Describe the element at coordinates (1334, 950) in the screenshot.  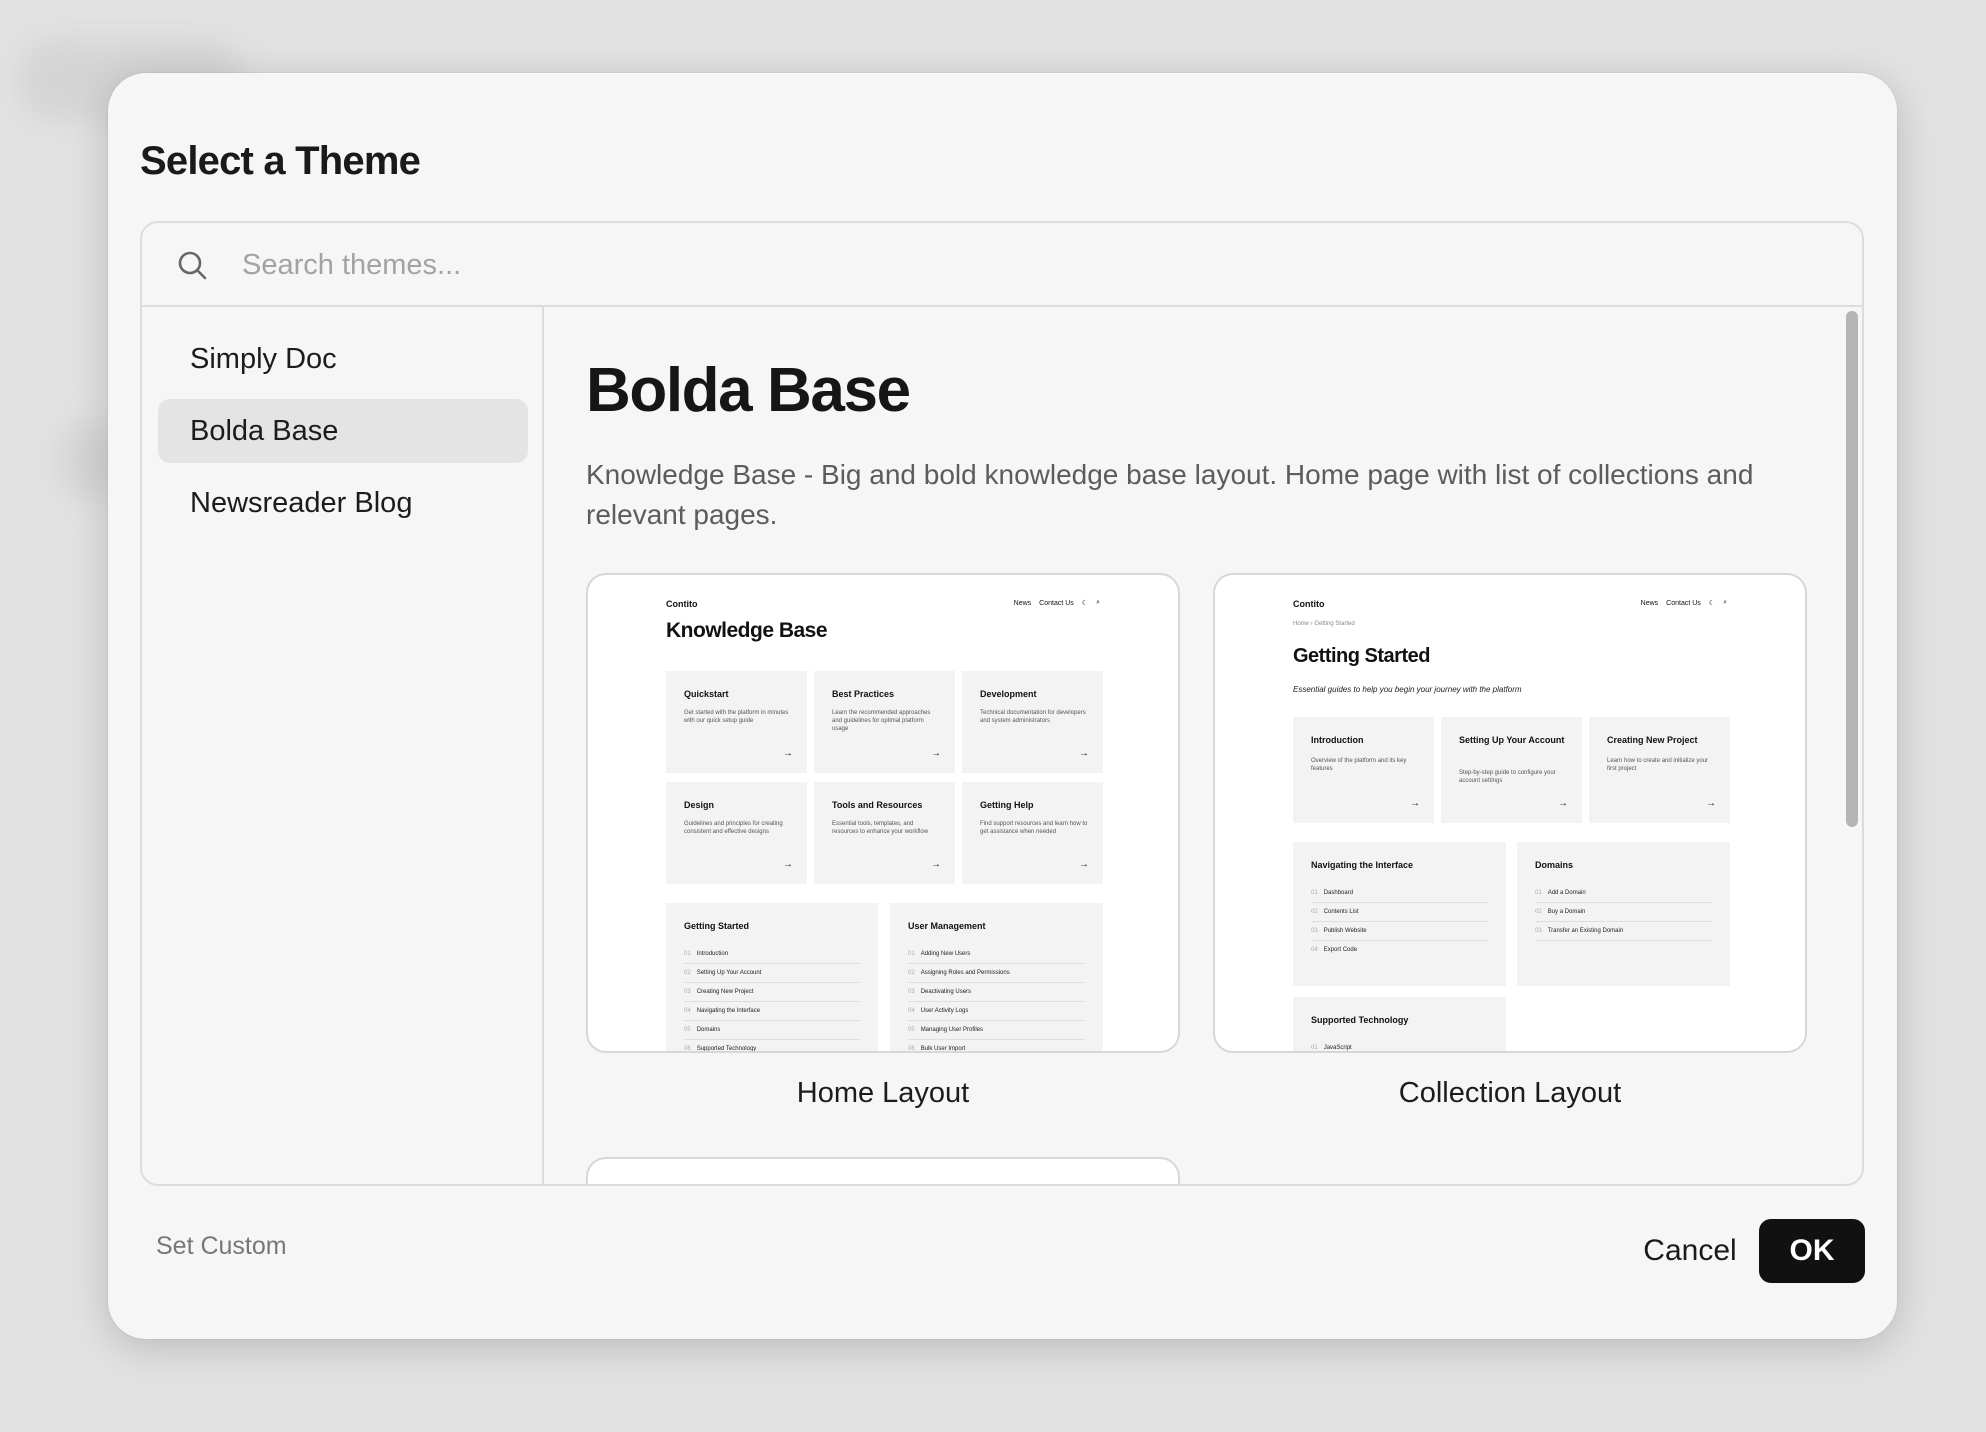
I see `collection-item: 04 Export Code` at that location.